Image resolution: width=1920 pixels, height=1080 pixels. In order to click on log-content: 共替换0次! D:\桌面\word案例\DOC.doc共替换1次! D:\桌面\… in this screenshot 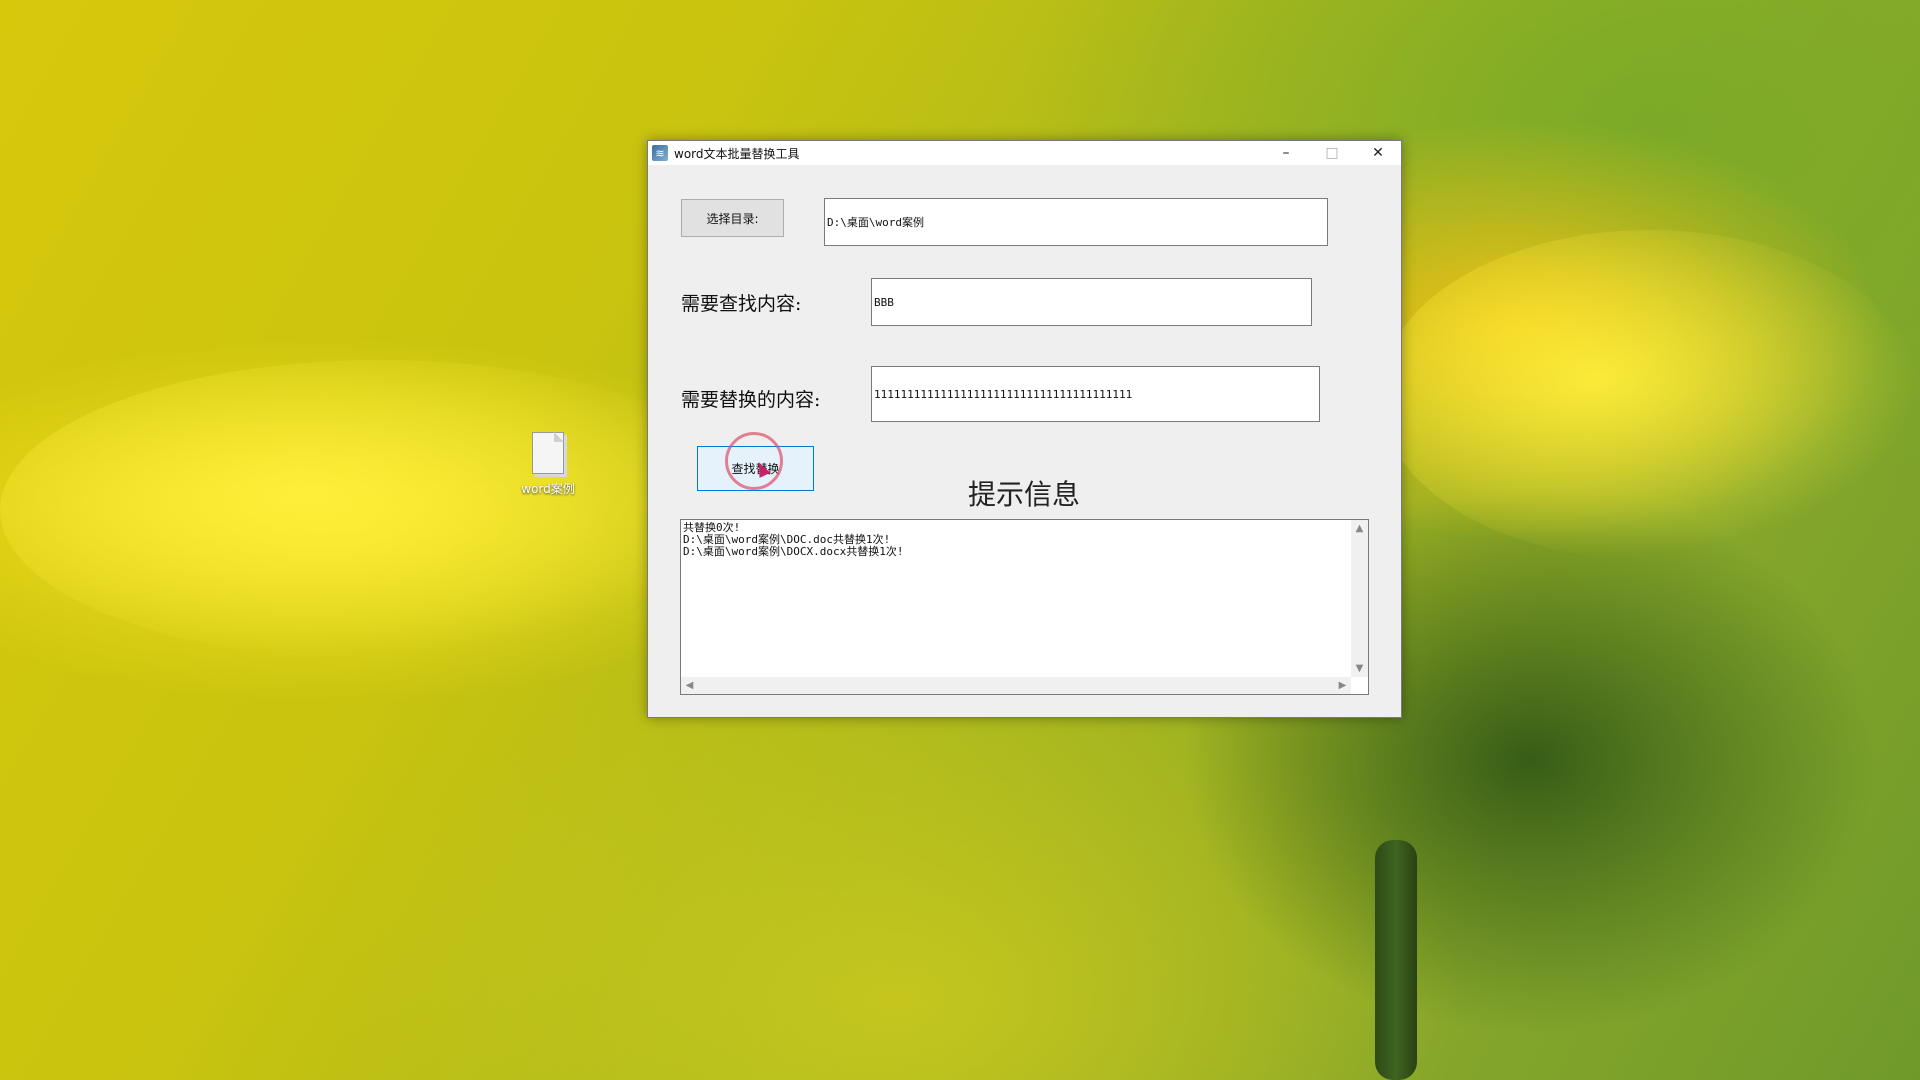, I will do `click(1016, 599)`.